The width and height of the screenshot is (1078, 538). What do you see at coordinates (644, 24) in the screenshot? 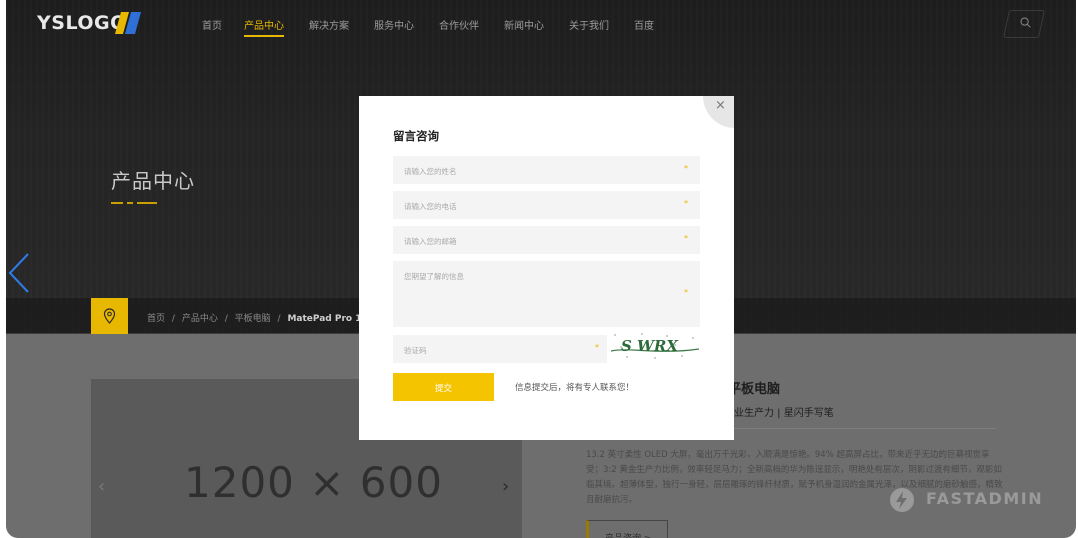
I see `nav-item-baidu: 百度` at bounding box center [644, 24].